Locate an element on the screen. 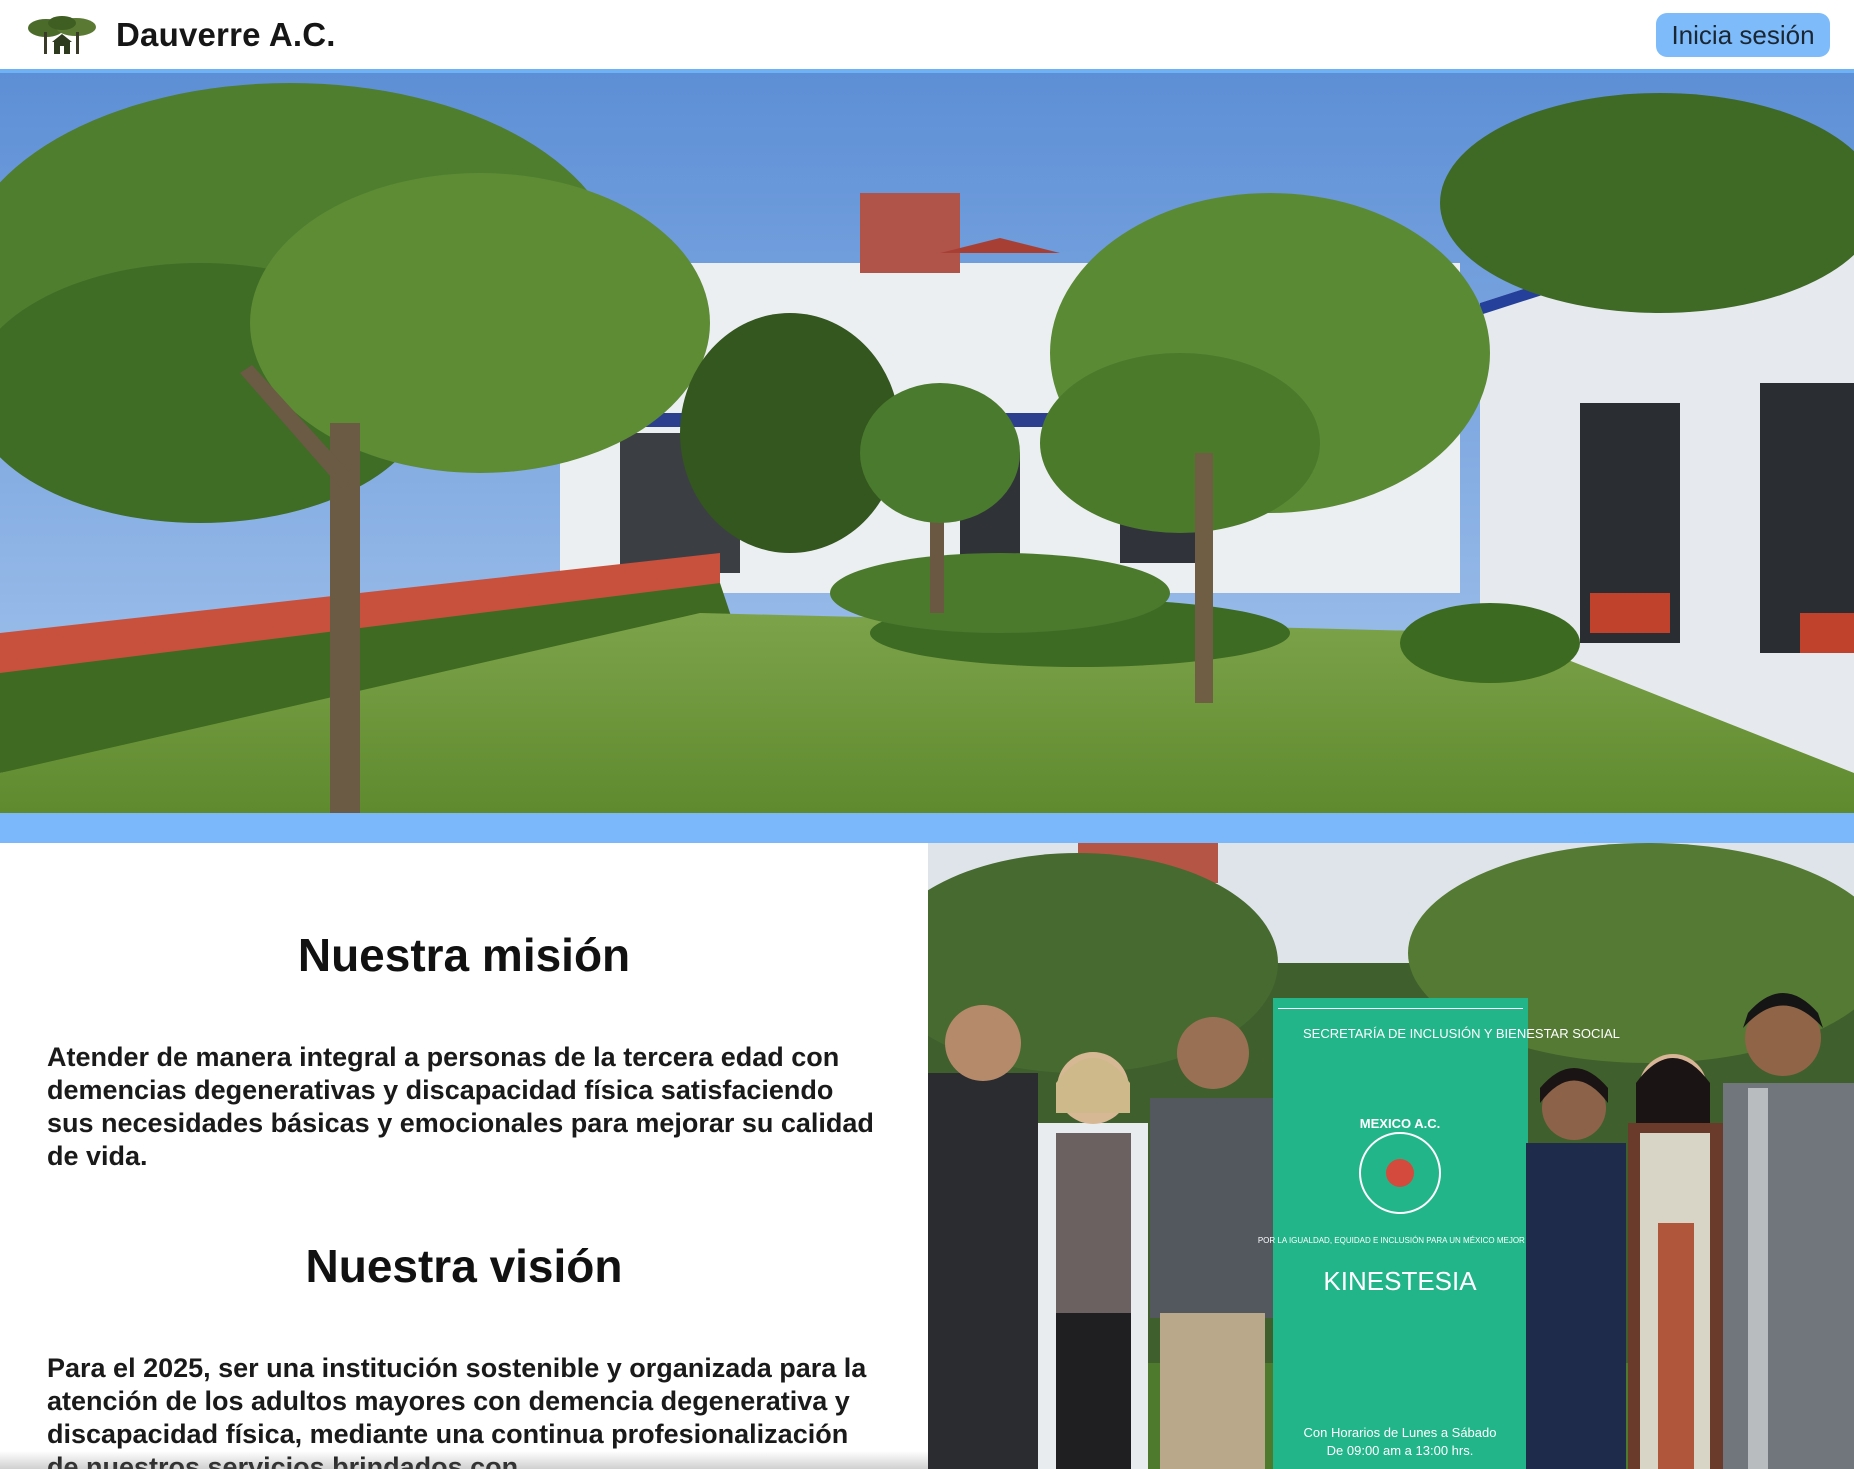 This screenshot has height=1469, width=1854. top-navbar: Dauverre A.C. Inicia sesión is located at coordinates (927, 36).